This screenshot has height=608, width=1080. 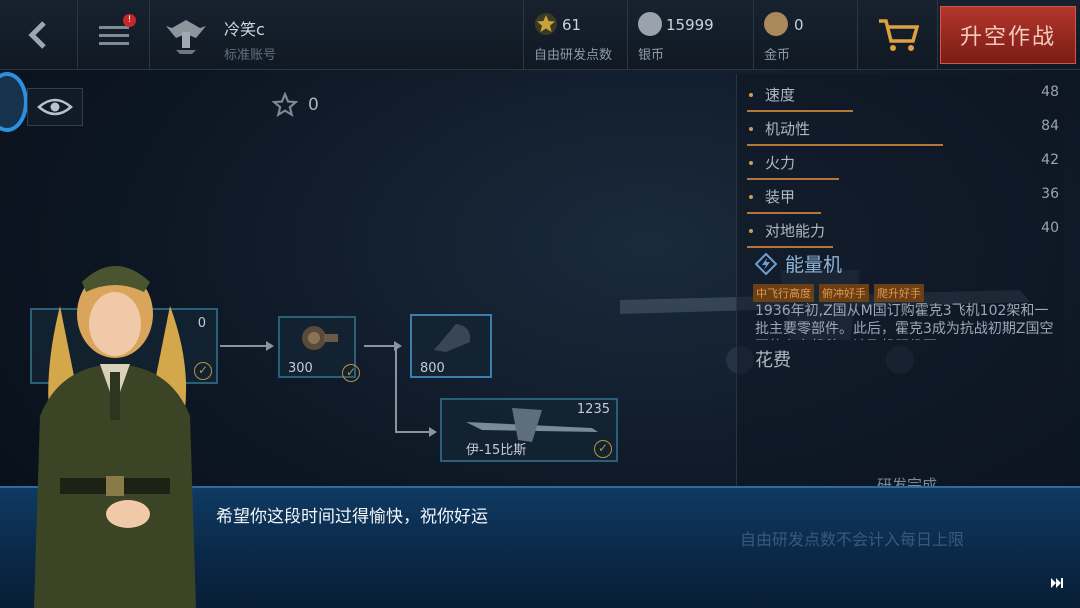 I want to click on stat-name: 速度, so click(x=780, y=95).